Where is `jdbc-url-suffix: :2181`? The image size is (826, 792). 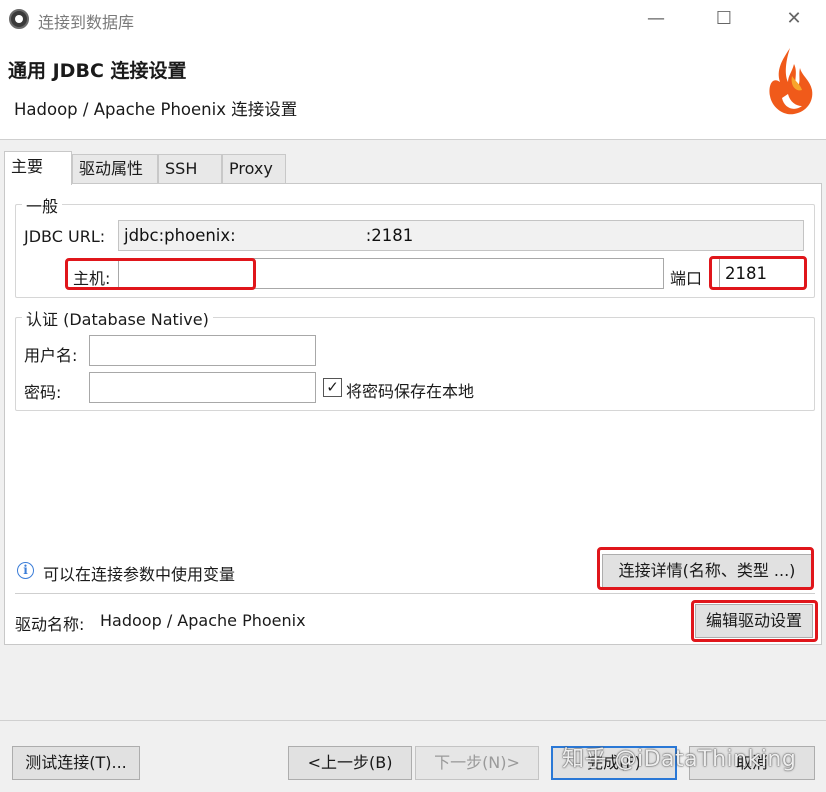 jdbc-url-suffix: :2181 is located at coordinates (389, 235).